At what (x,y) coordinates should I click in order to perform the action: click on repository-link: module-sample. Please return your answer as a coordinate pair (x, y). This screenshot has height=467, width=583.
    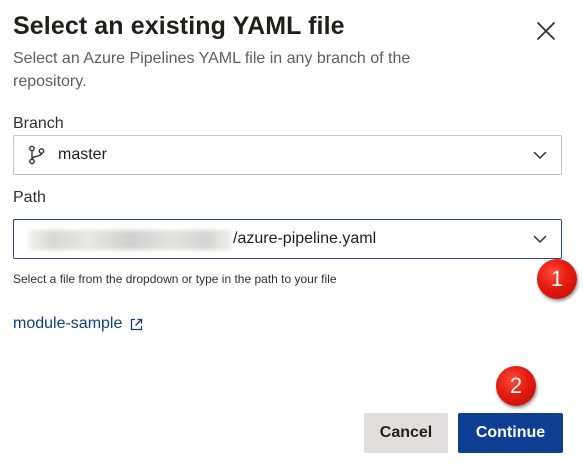
    Looking at the image, I should click on (78, 324).